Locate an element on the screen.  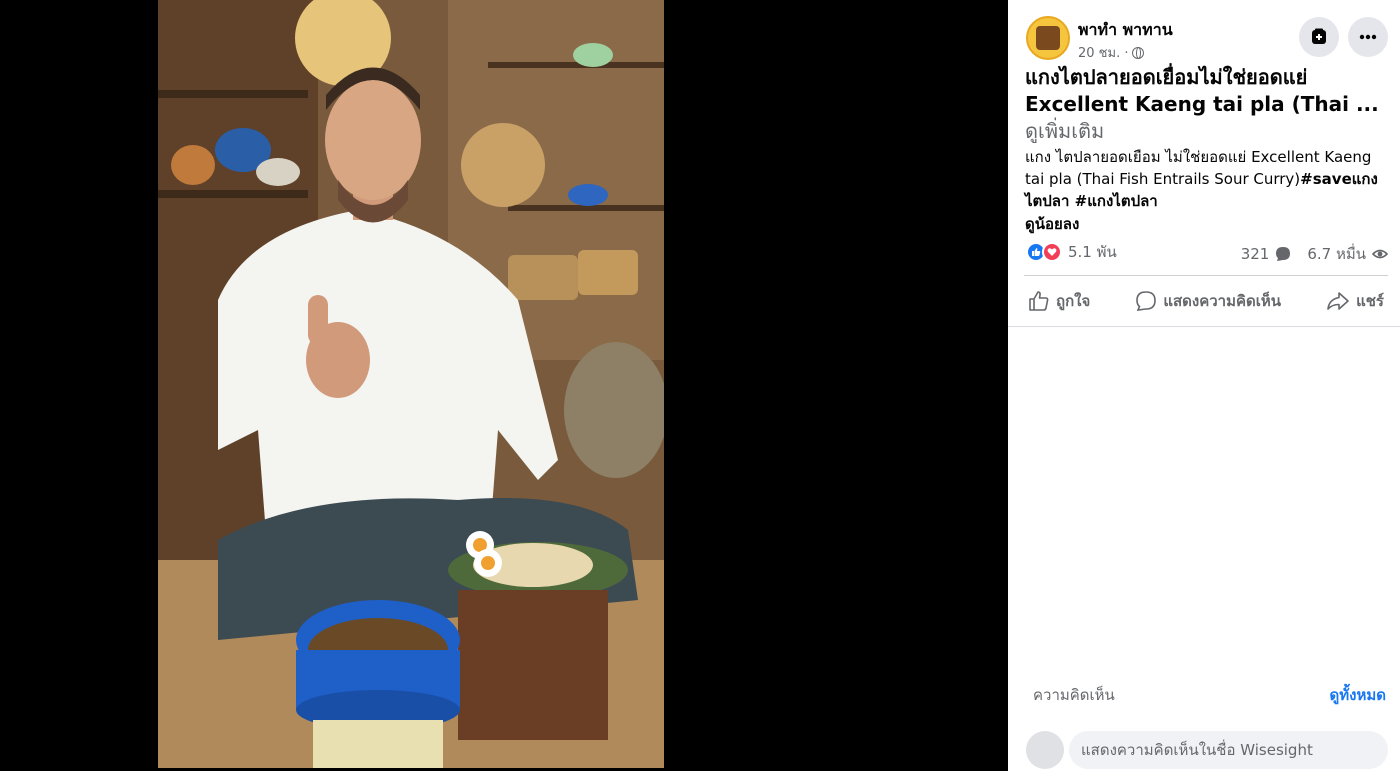
views-eye-icon is located at coordinates (1380, 254).